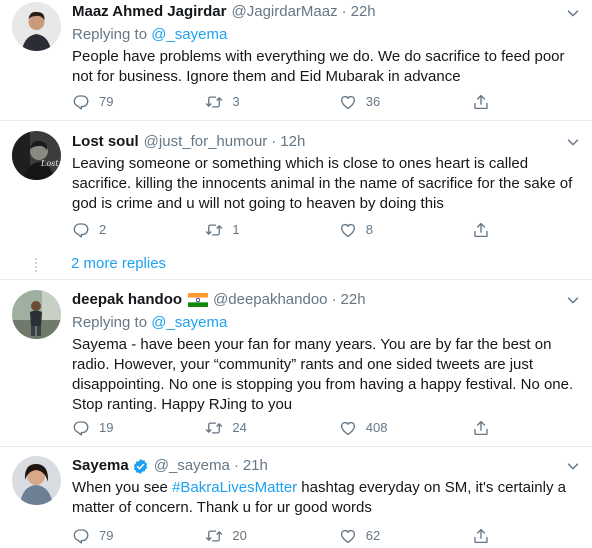 Image resolution: width=592 pixels, height=548 pixels. Describe the element at coordinates (271, 230) in the screenshot. I see `retweet-button: 1` at that location.